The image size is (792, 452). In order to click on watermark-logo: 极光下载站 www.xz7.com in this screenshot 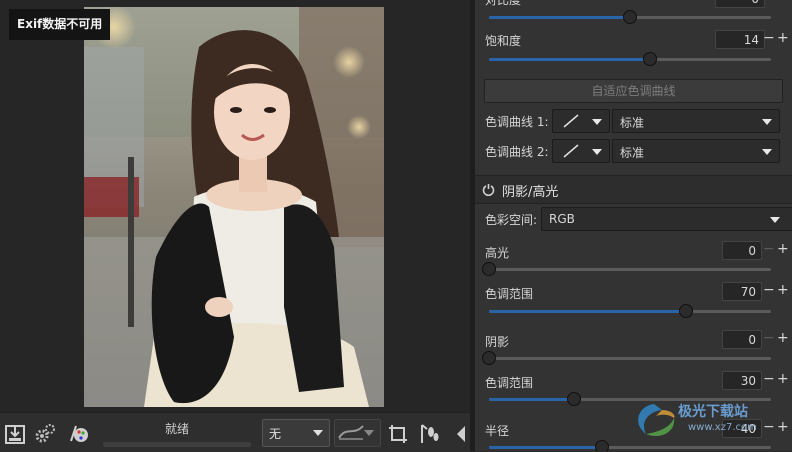, I will do `click(712, 420)`.